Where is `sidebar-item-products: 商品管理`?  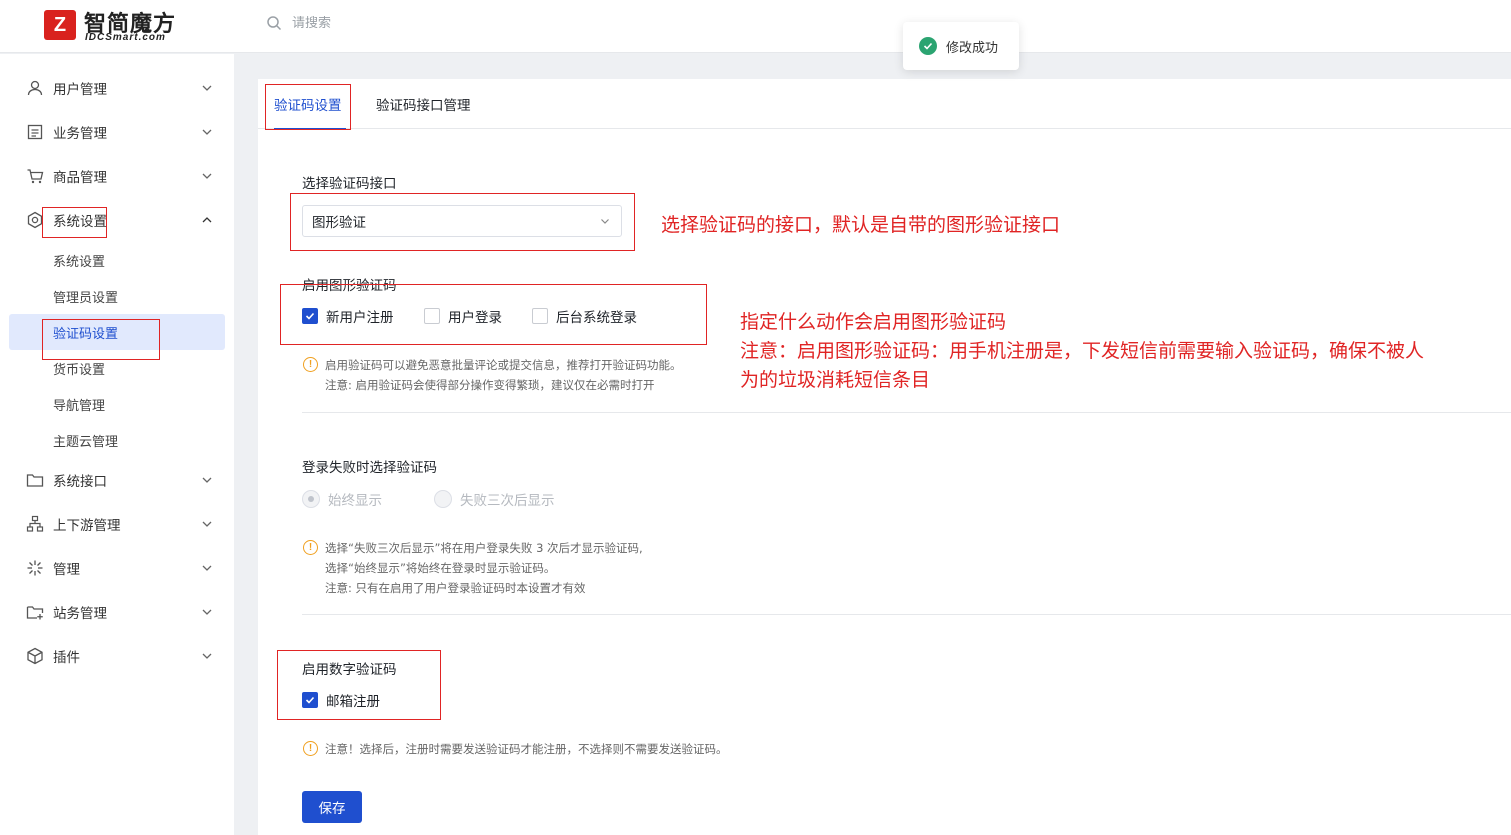 sidebar-item-products: 商品管理 is located at coordinates (117, 176).